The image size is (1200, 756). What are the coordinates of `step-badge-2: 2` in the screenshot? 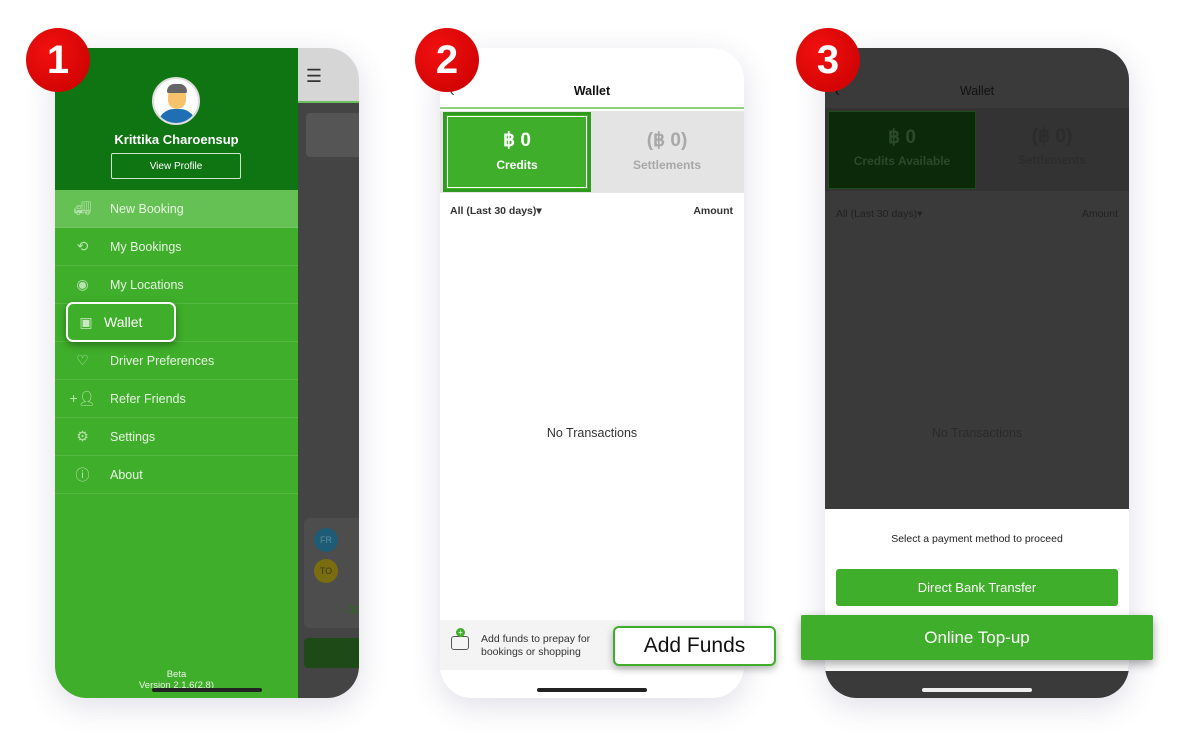 It's located at (447, 60).